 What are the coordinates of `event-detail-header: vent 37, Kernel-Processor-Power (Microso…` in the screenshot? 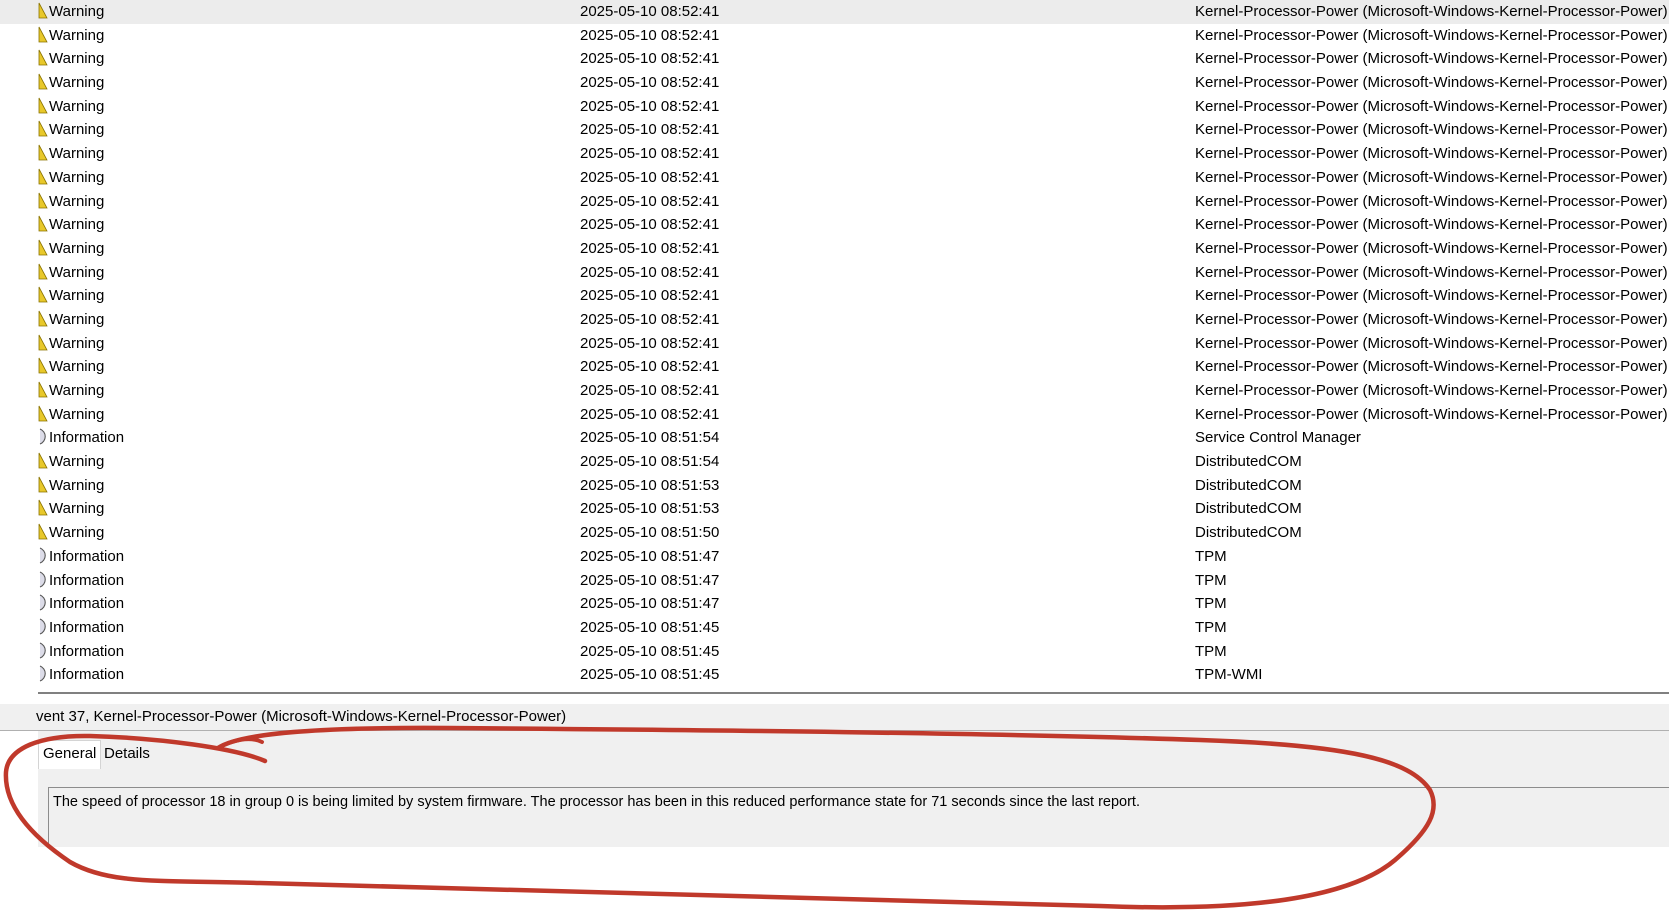 It's located at (834, 717).